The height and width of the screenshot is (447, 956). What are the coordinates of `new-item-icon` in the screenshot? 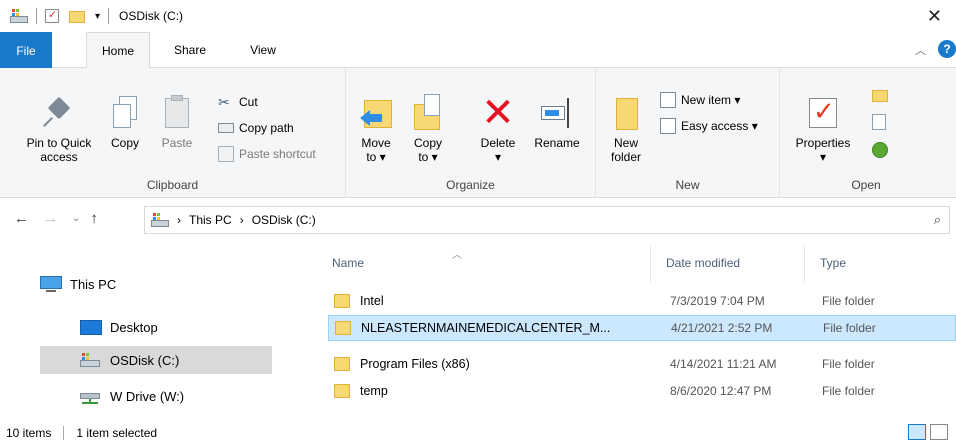 It's located at (668, 100).